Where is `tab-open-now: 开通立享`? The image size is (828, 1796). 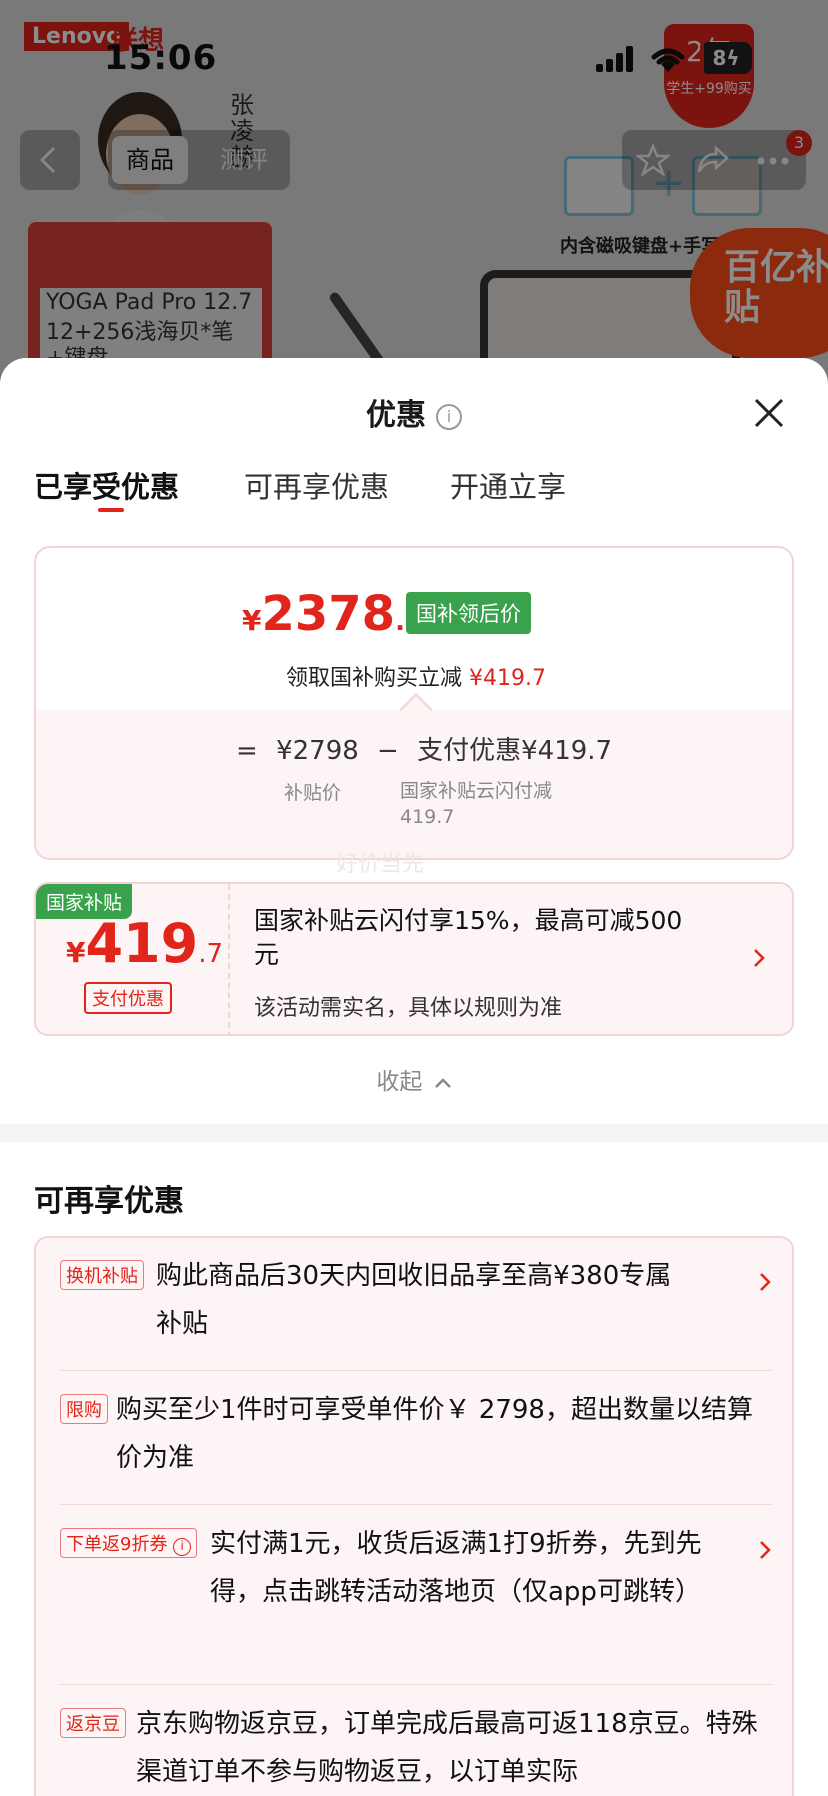 tab-open-now: 开通立享 is located at coordinates (508, 485).